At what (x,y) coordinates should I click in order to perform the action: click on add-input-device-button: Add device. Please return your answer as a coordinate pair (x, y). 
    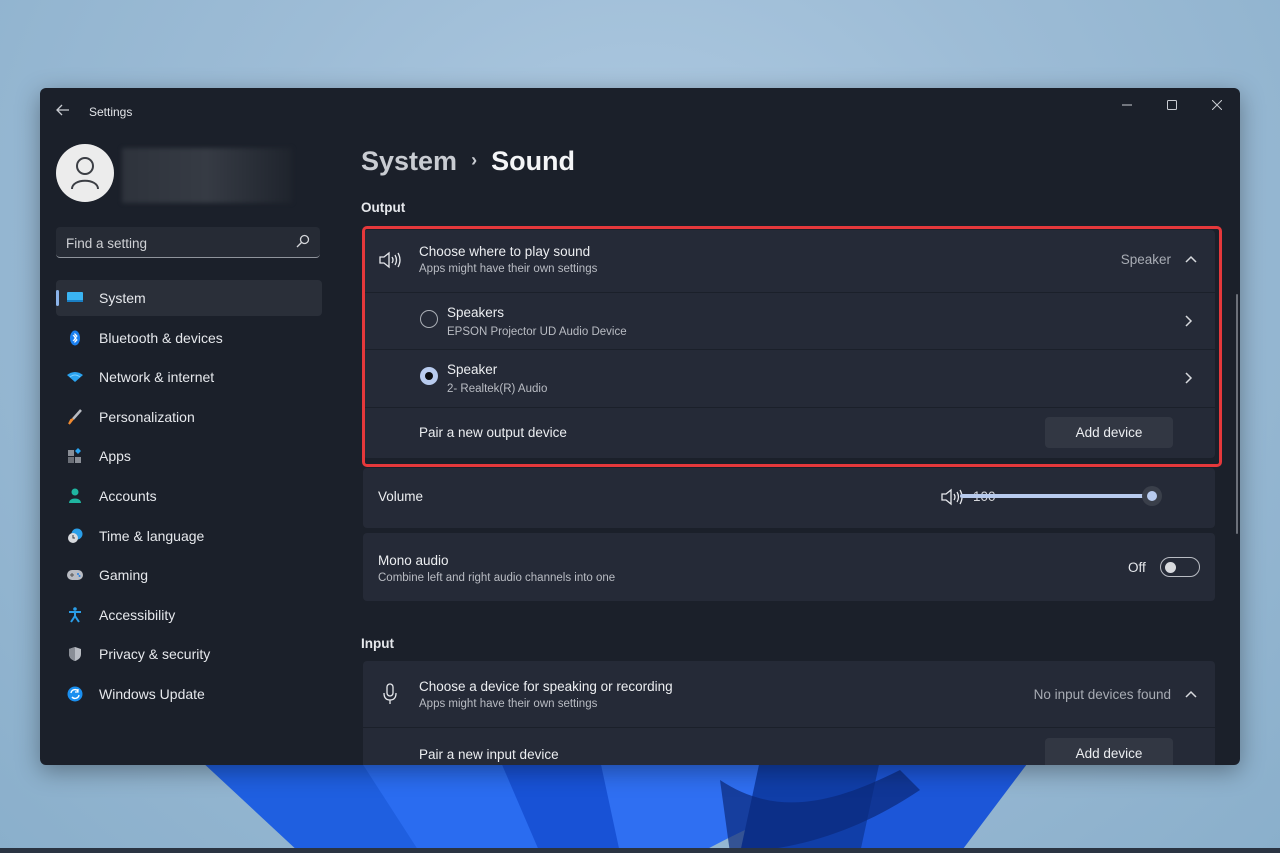
    Looking at the image, I should click on (1109, 751).